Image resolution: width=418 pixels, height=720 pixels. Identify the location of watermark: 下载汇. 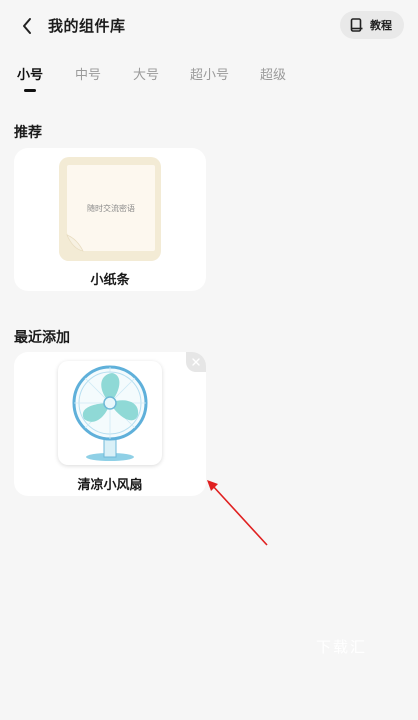
(342, 647).